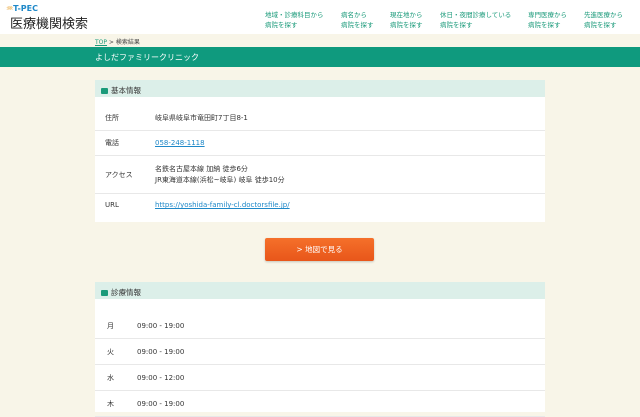  I want to click on nav-disease: 病名から 病院を探す, so click(357, 20).